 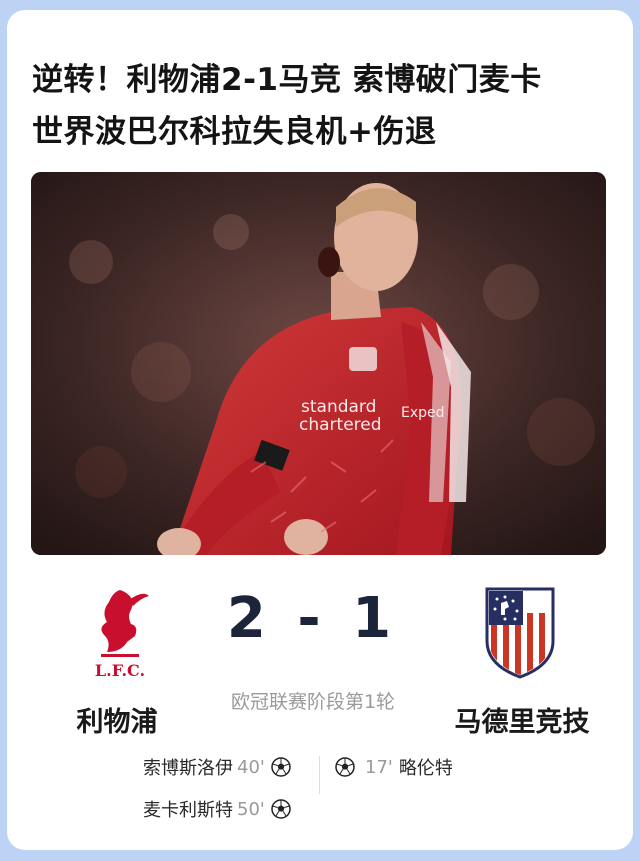 What do you see at coordinates (423, 413) in the screenshot?
I see `svg-text: Exped` at bounding box center [423, 413].